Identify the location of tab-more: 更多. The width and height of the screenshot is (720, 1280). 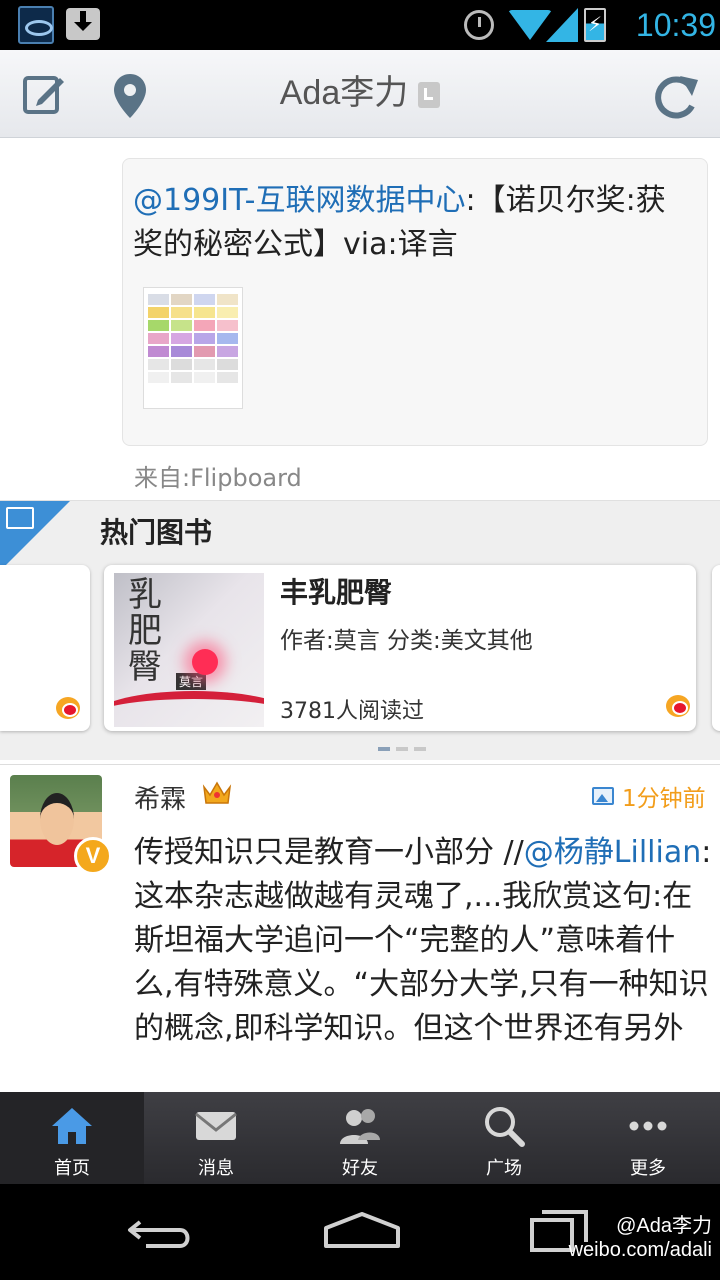
(648, 1138).